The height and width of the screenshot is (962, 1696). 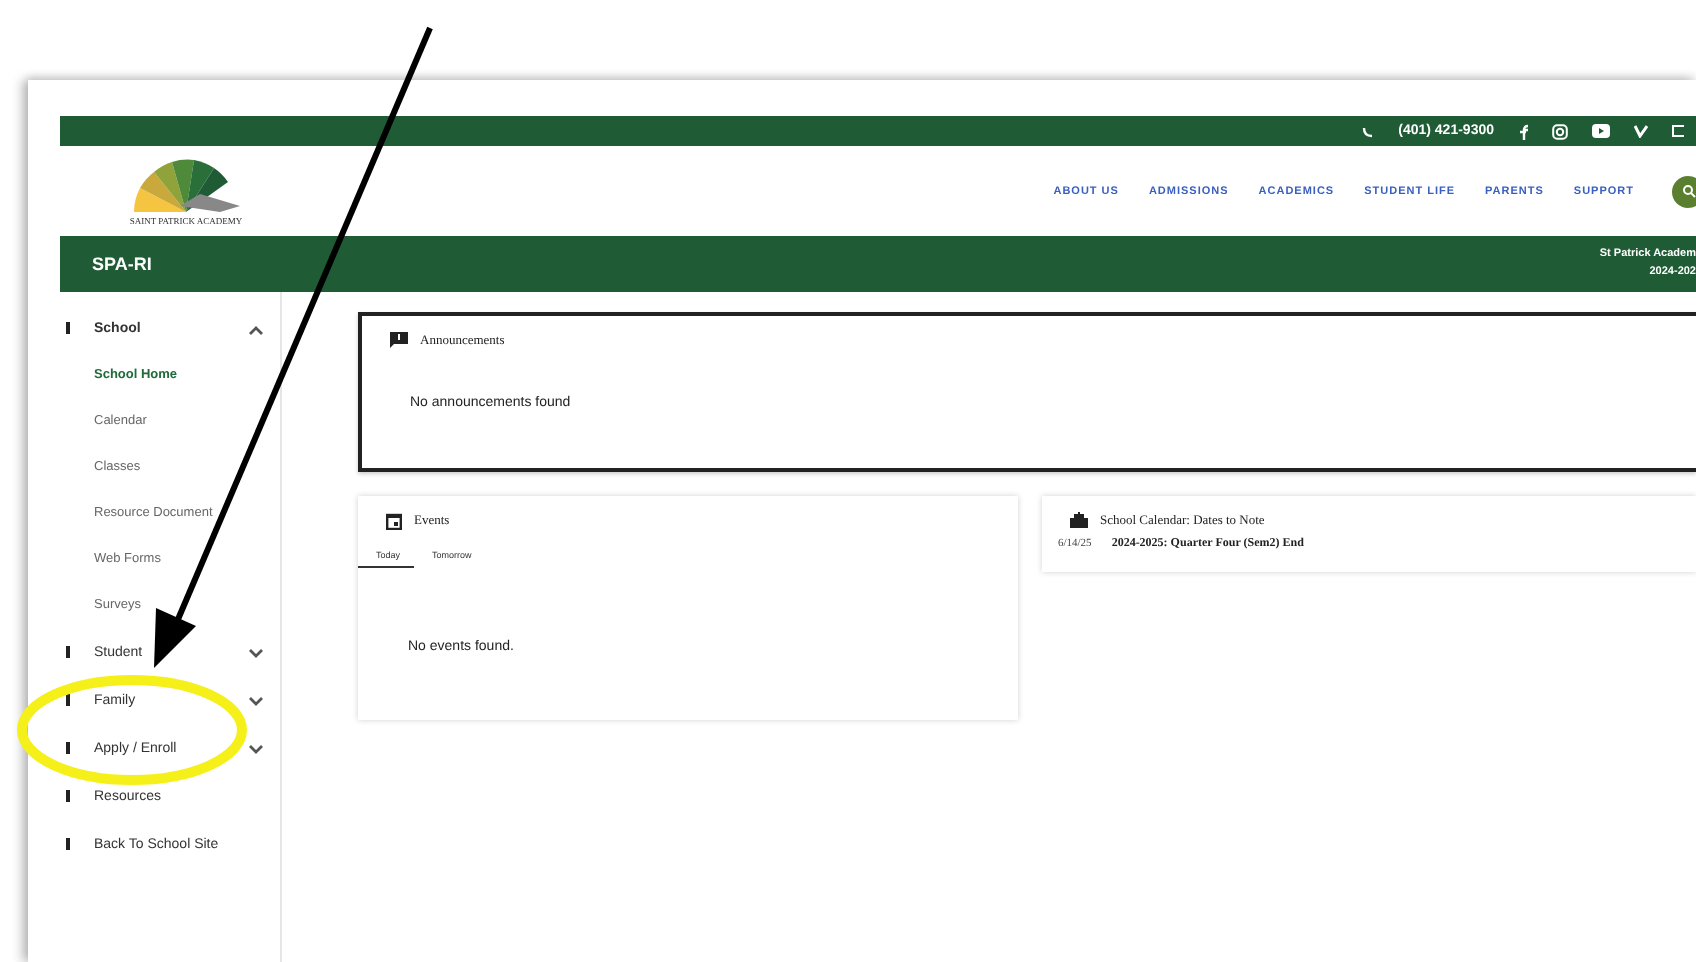 I want to click on video-play-icon, so click(x=1601, y=131).